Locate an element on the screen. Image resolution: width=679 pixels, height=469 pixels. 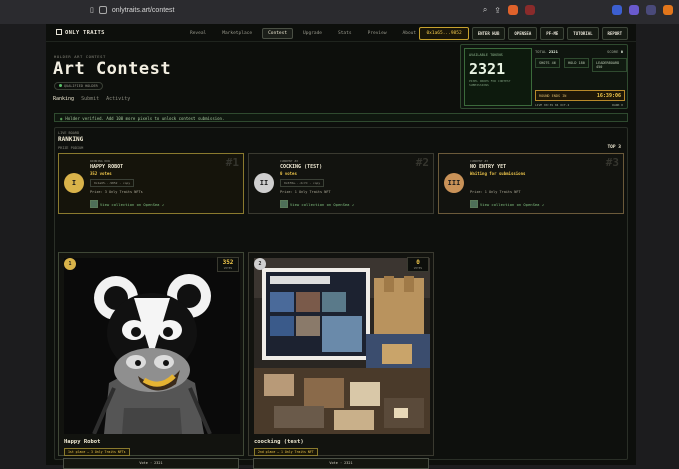
entry-rank-badge: 1 is located at coordinates (70, 264).